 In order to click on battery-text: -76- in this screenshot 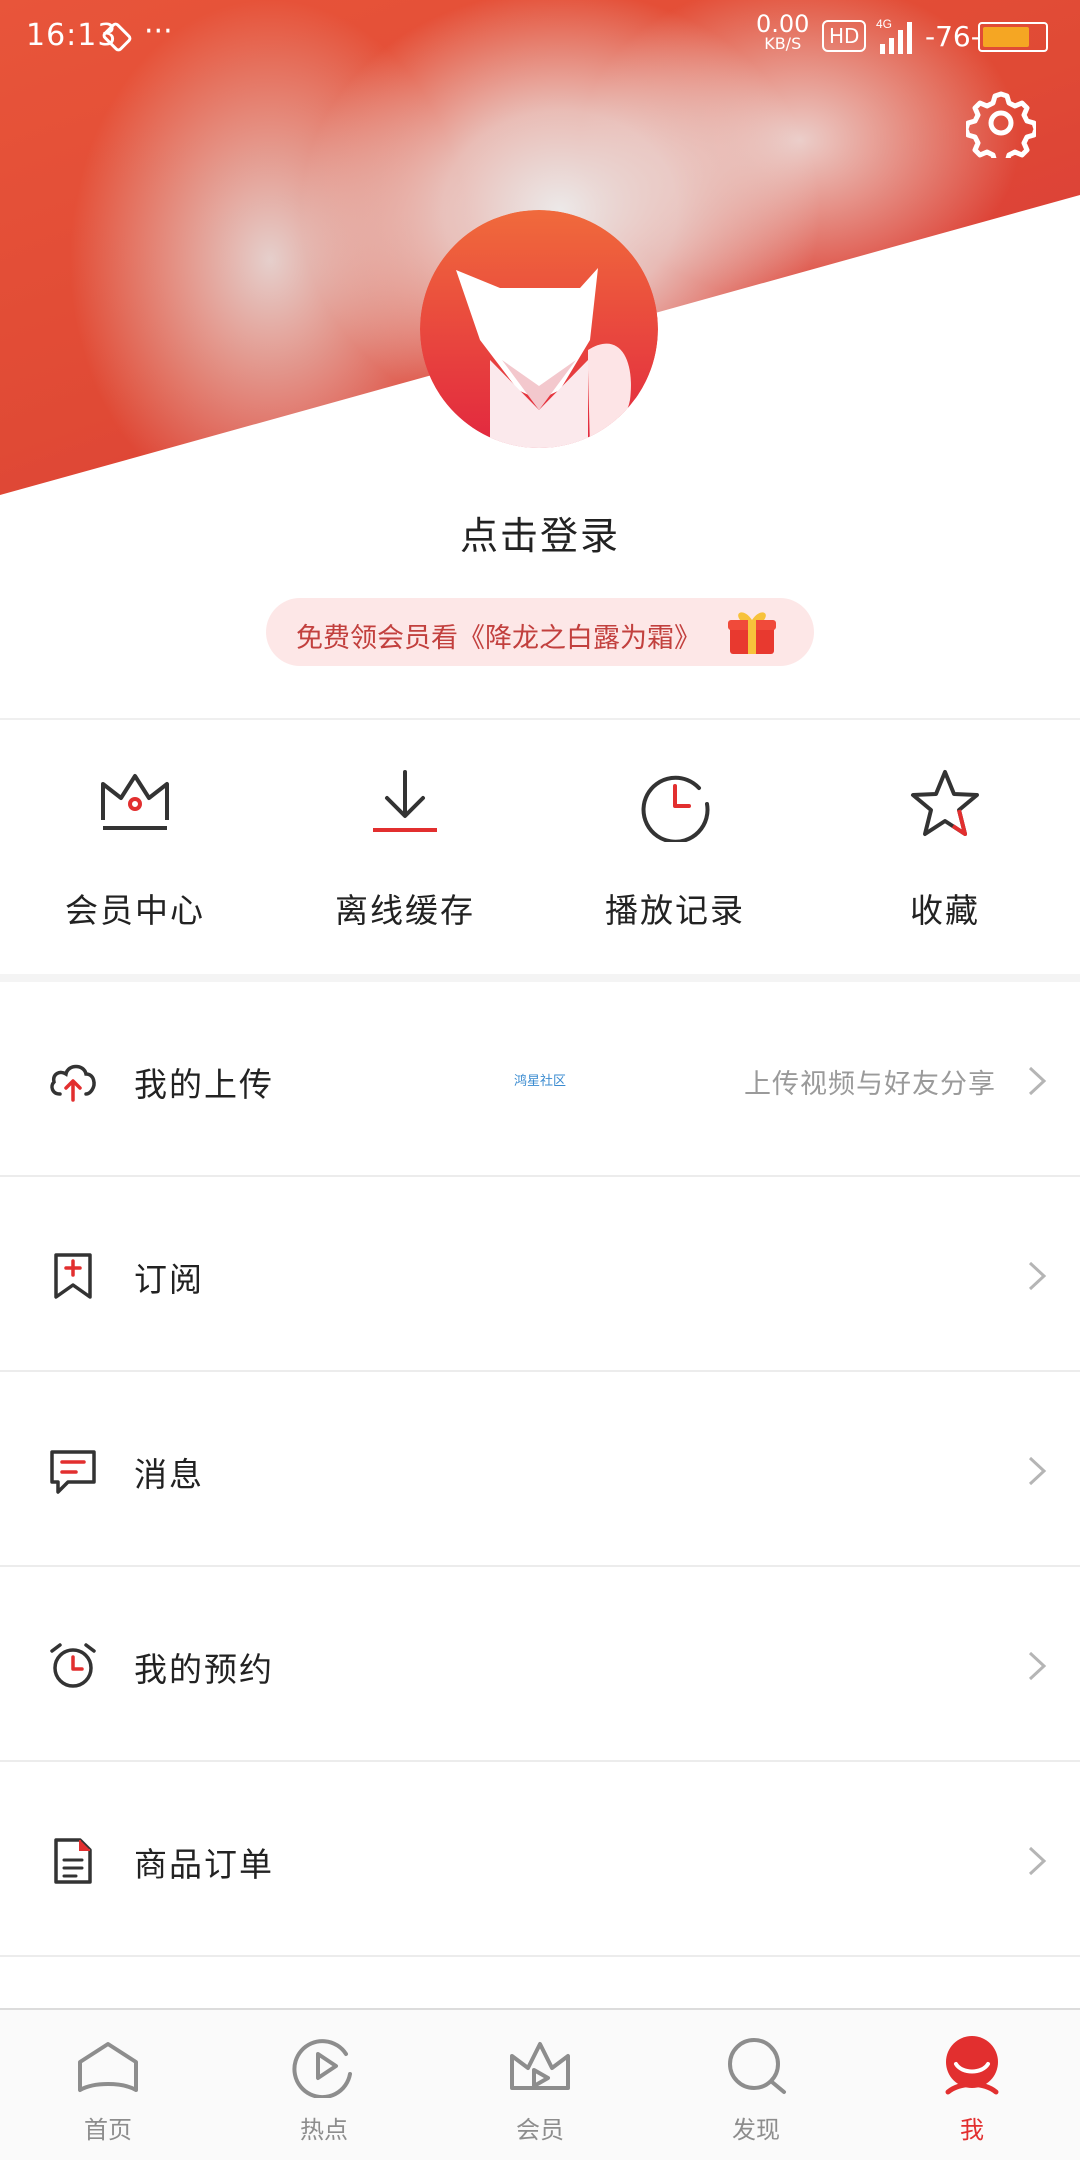, I will do `click(953, 36)`.